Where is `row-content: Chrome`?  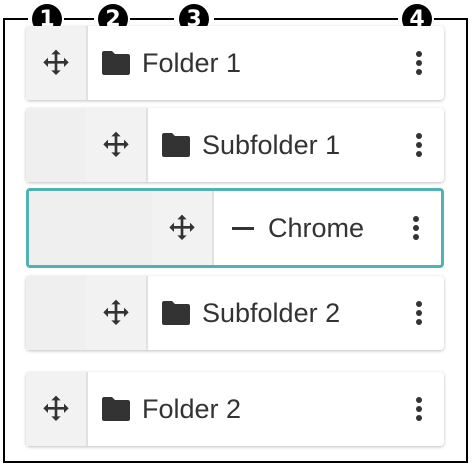 row-content: Chrome is located at coordinates (302, 228).